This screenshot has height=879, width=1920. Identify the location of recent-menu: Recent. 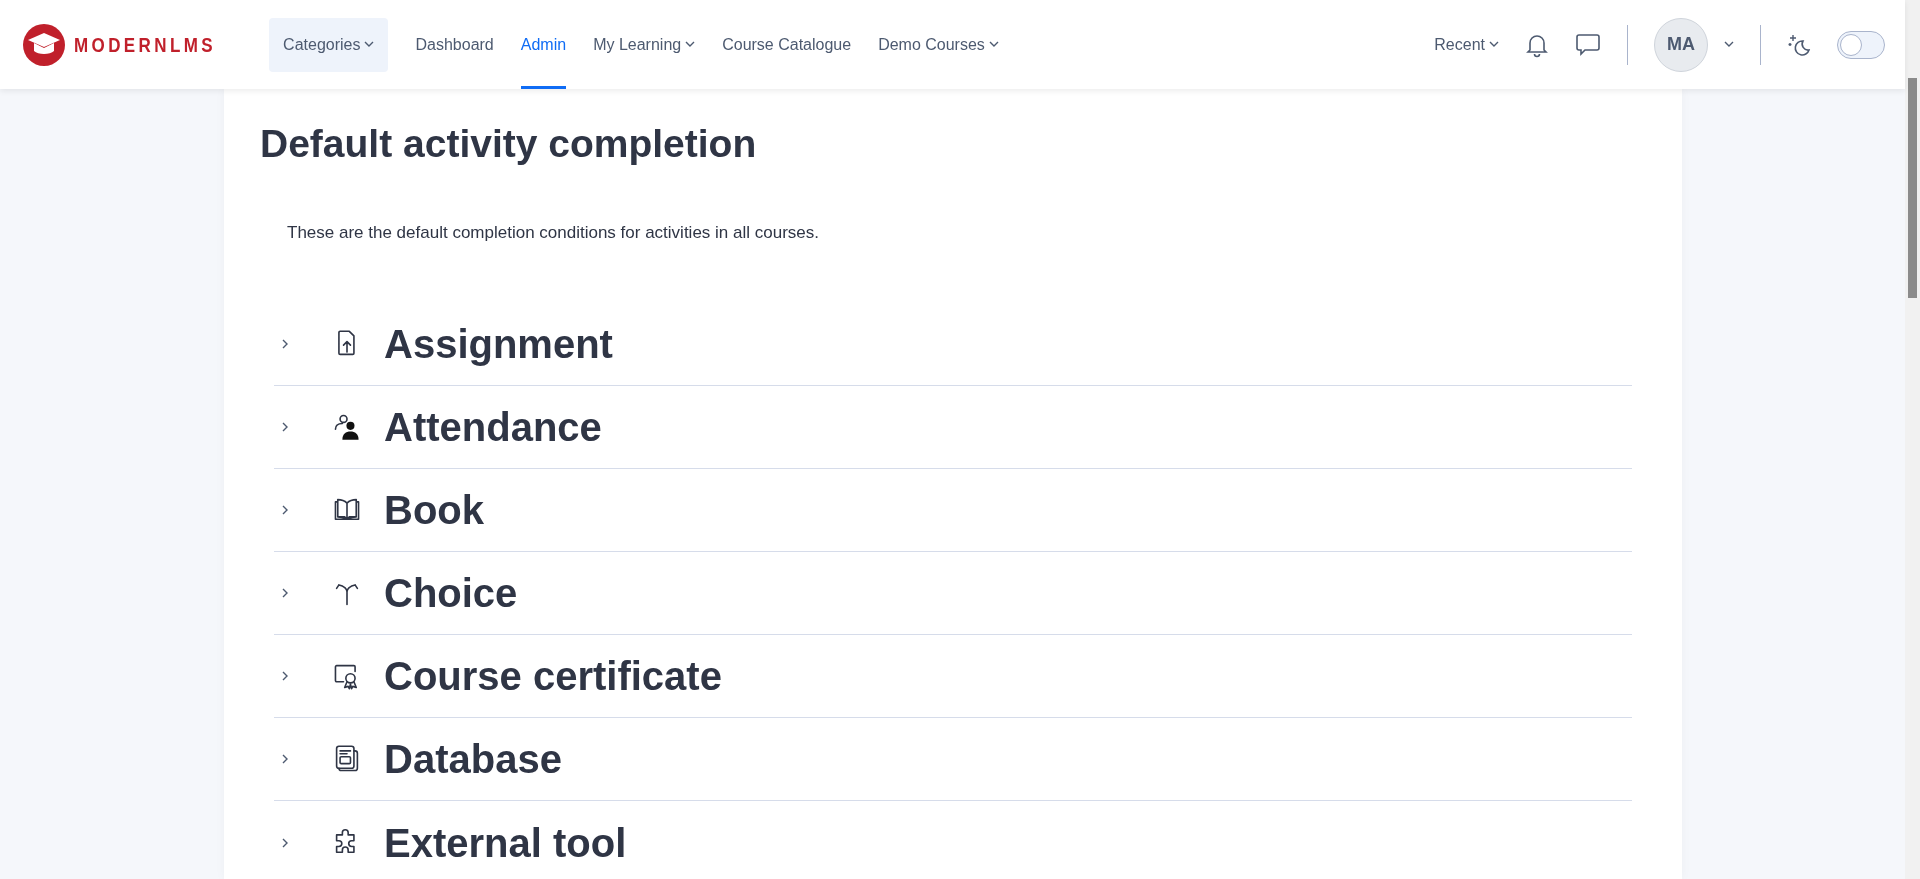
(1466, 44).